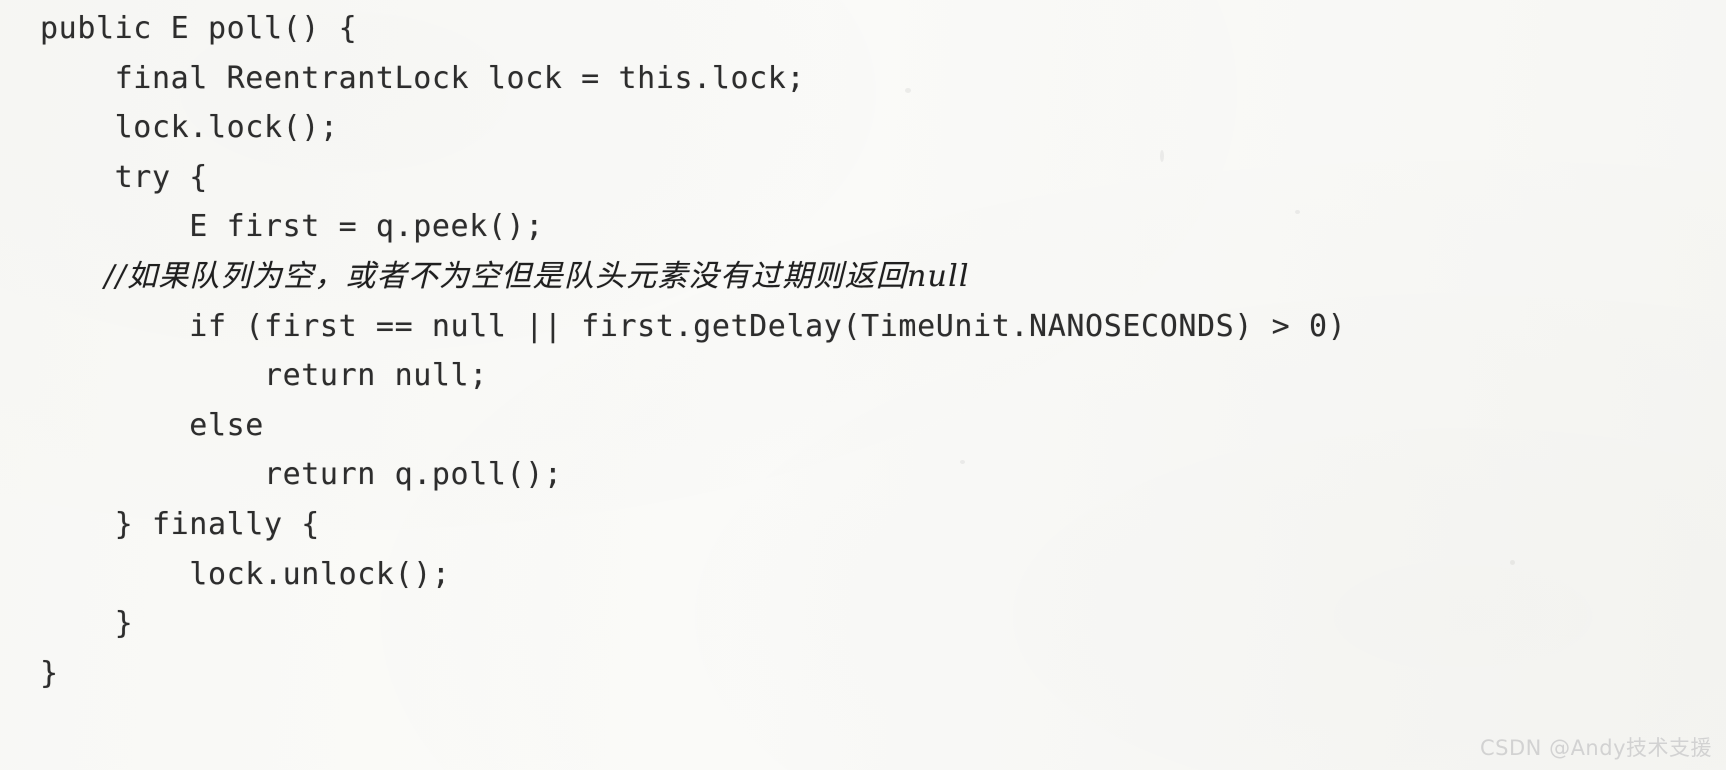  I want to click on code-line-4: try {, so click(124, 177).